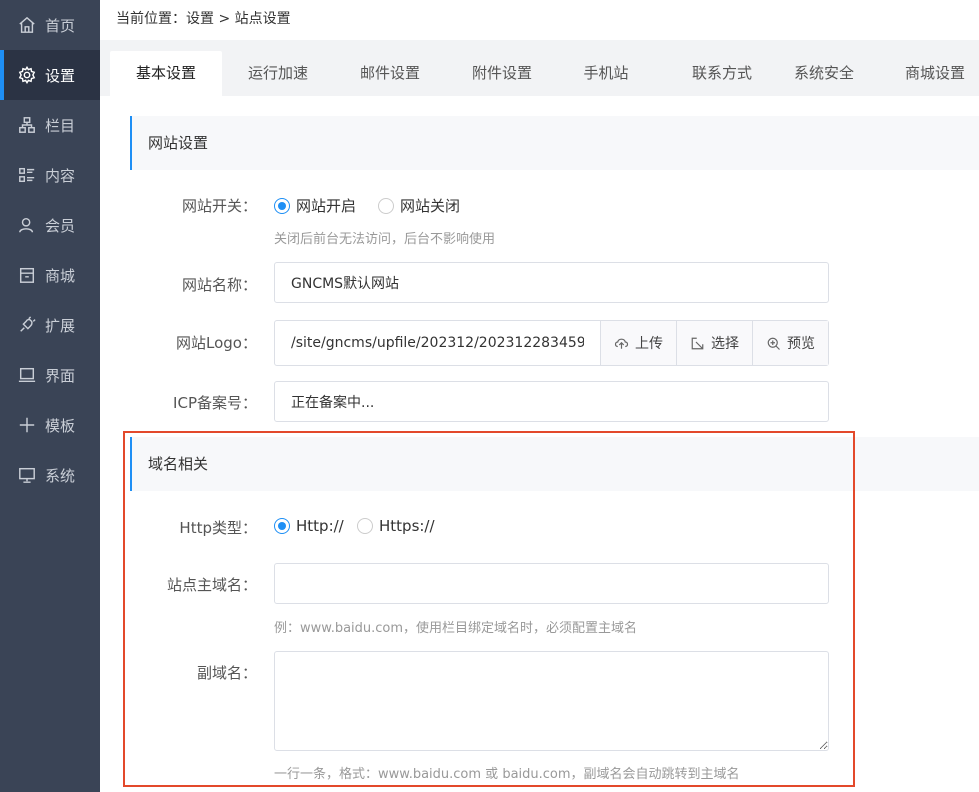 The image size is (979, 792). I want to click on tab-mobile-site: 手机站, so click(606, 73).